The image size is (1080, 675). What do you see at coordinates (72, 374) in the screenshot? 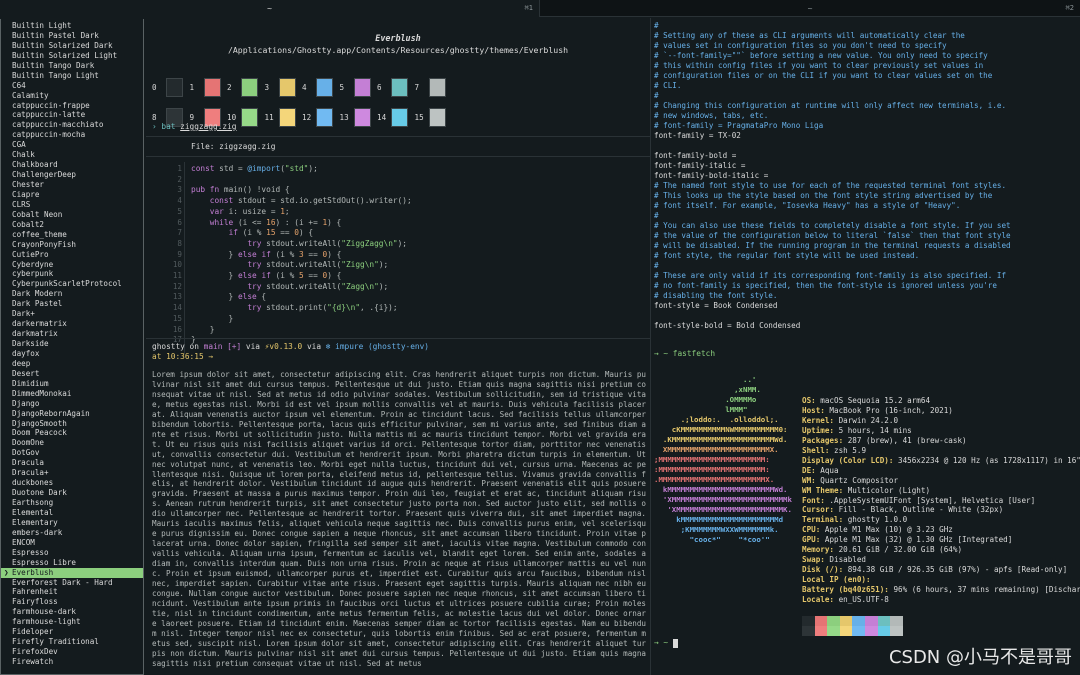
I see `theme-item: Desert` at bounding box center [72, 374].